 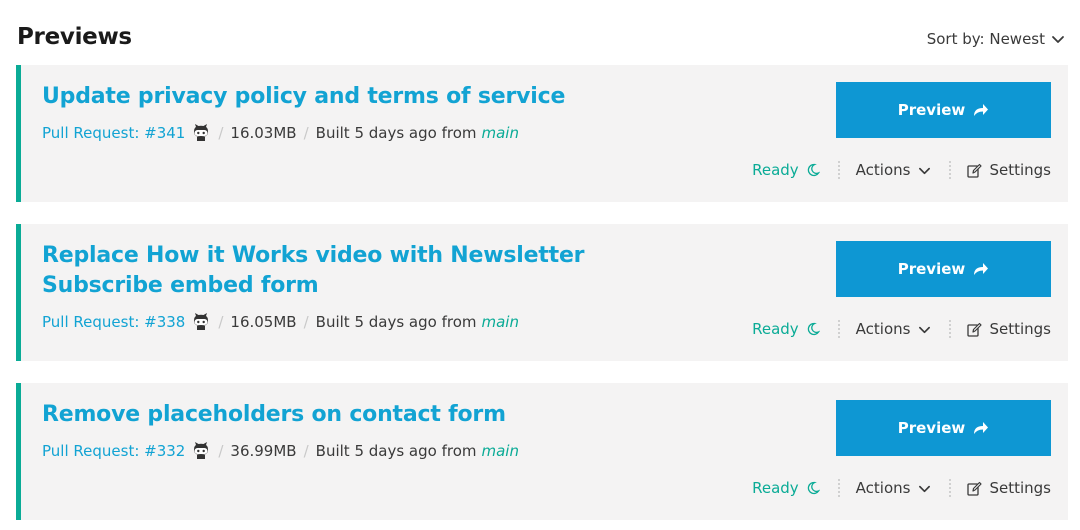 What do you see at coordinates (263, 133) in the screenshot?
I see `build-size: 16.03MB` at bounding box center [263, 133].